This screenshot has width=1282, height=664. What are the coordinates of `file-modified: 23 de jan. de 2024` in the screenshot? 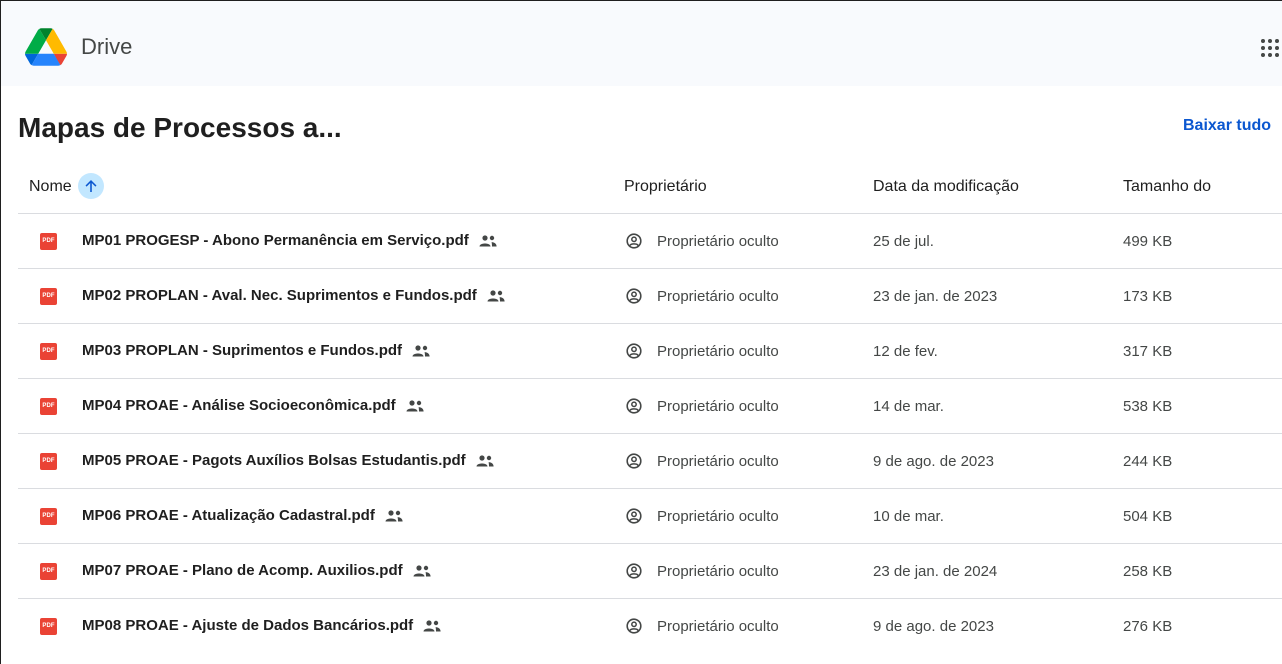 It's located at (935, 571).